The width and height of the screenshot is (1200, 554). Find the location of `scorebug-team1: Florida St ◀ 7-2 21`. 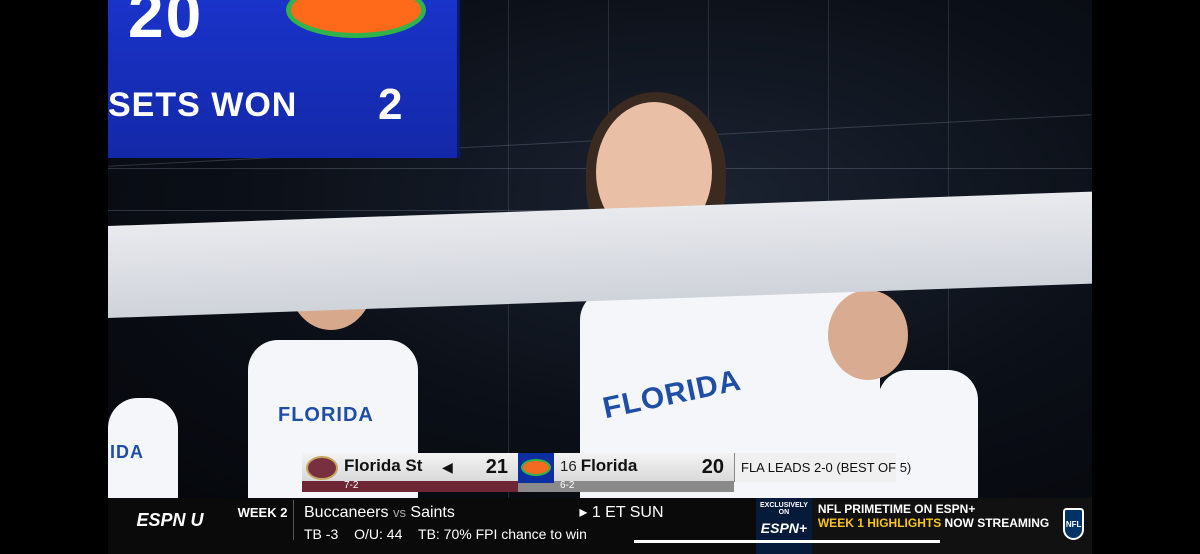

scorebug-team1: Florida St ◀ 7-2 21 is located at coordinates (410, 472).